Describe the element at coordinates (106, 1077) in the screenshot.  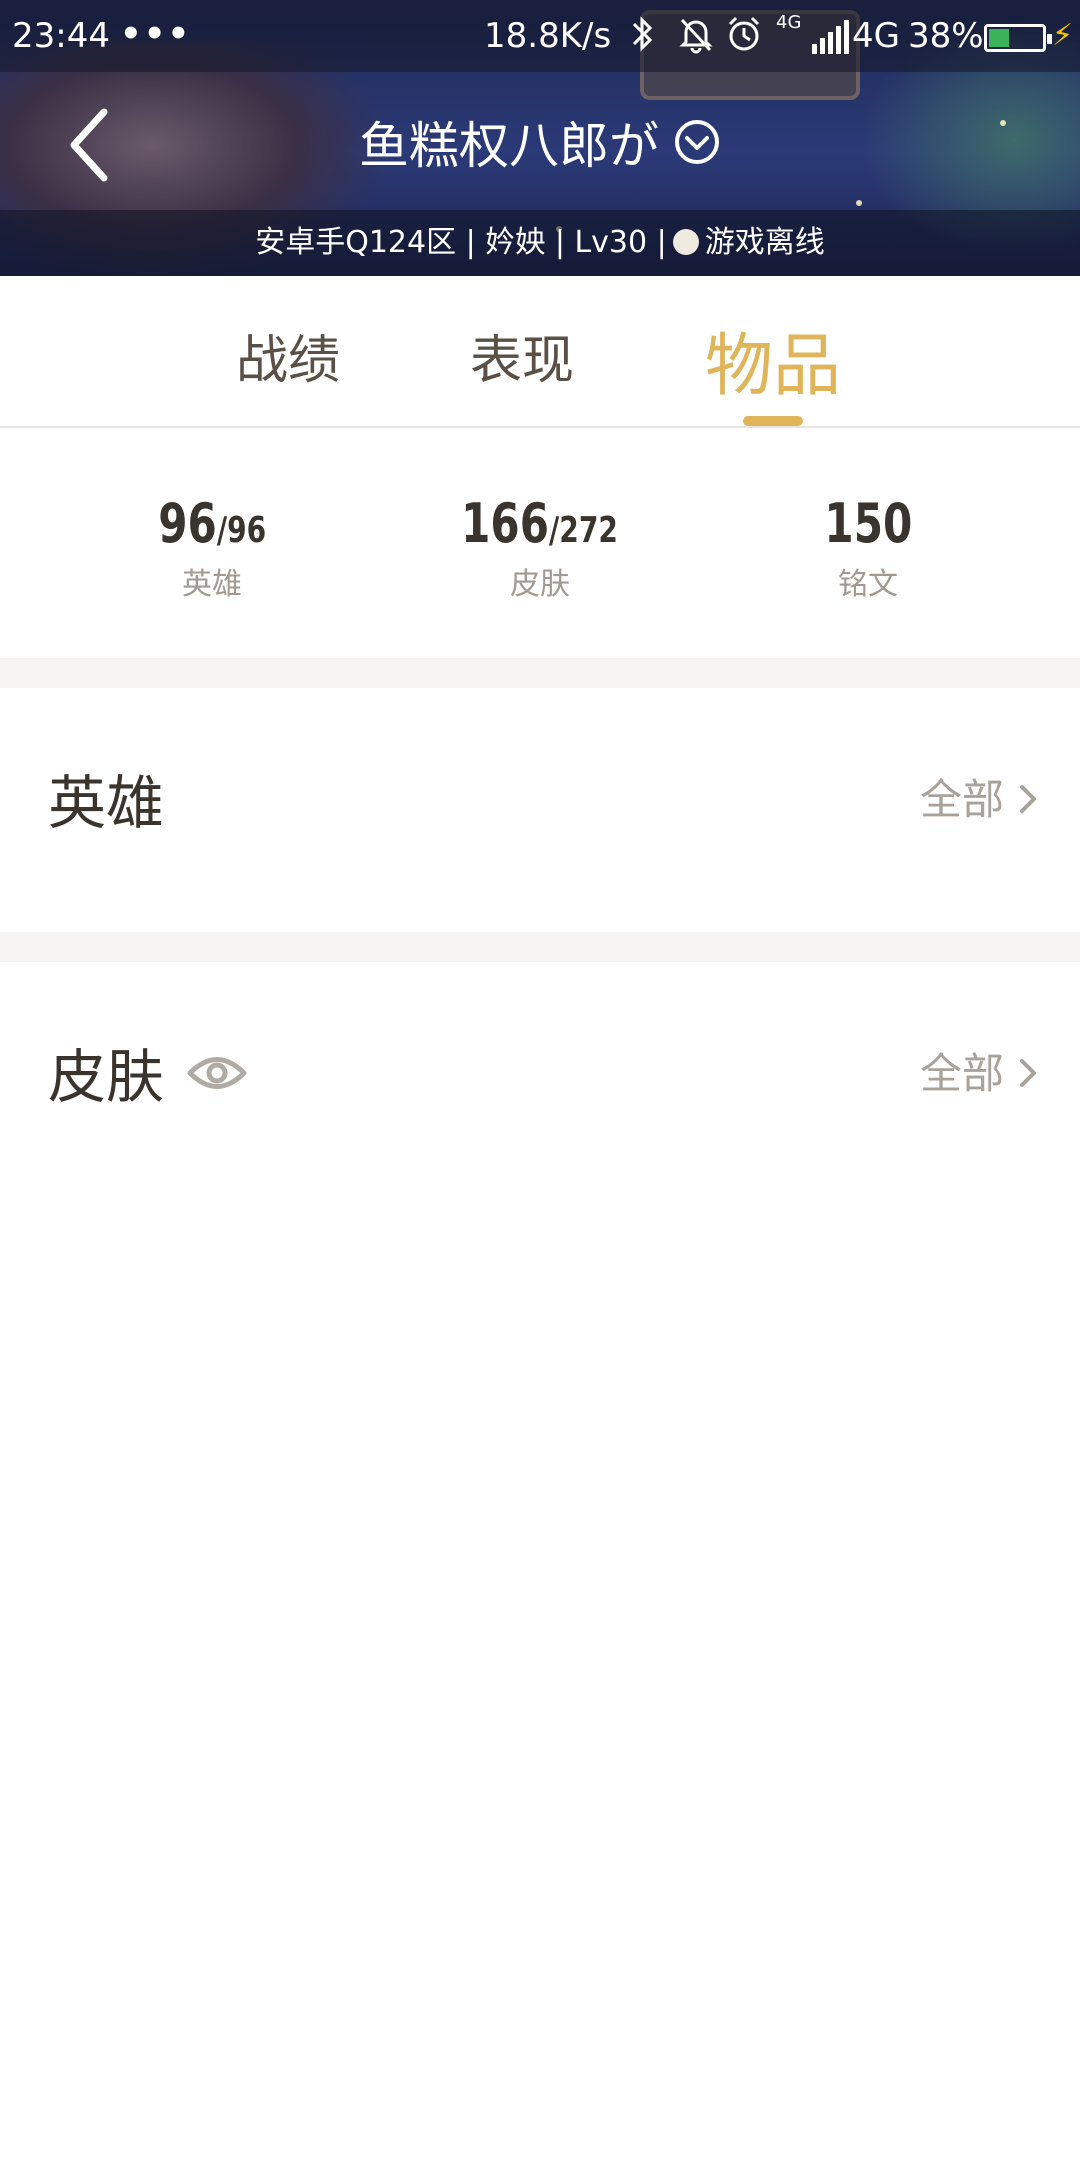
I see `section-title: 皮肤` at that location.